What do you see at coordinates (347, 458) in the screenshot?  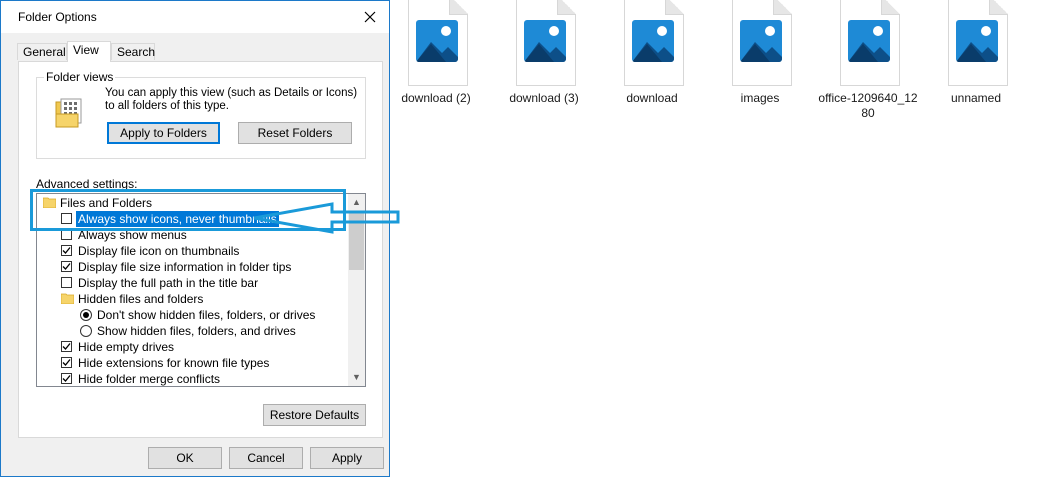 I see `apply-button: Apply` at bounding box center [347, 458].